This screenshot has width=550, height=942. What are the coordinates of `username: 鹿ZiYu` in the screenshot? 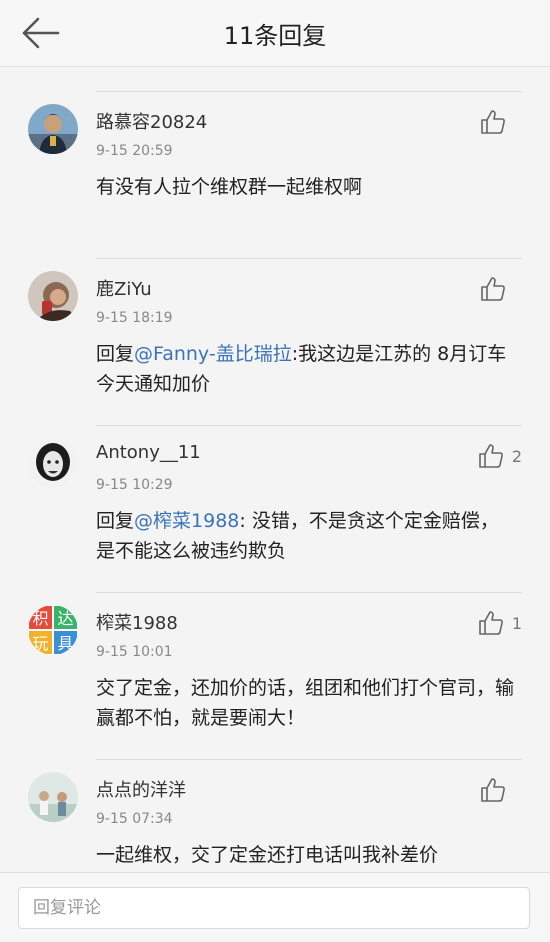 It's located at (124, 288).